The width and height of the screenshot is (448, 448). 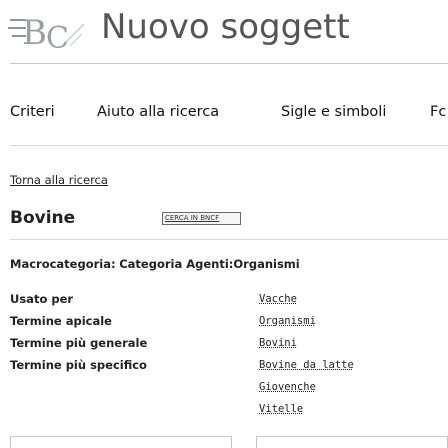 I want to click on svg-text: C, so click(x=57, y=38).